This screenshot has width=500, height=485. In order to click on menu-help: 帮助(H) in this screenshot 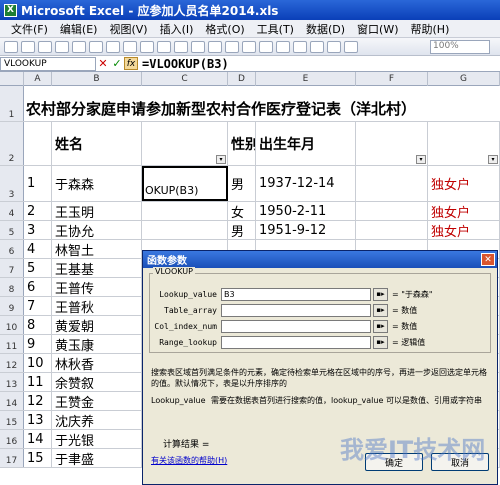, I will do `click(430, 29)`.